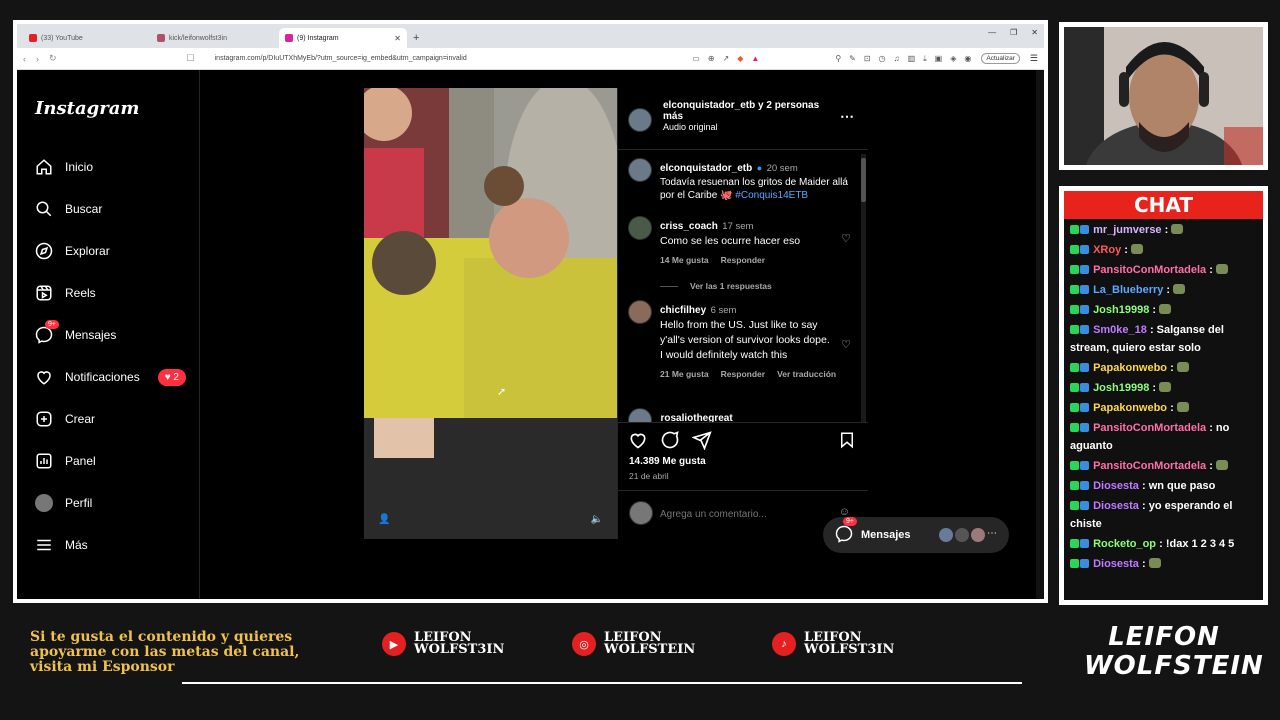 The image size is (1280, 720). Describe the element at coordinates (1120, 330) in the screenshot. I see `chat-username: Sm0ke_18` at that location.